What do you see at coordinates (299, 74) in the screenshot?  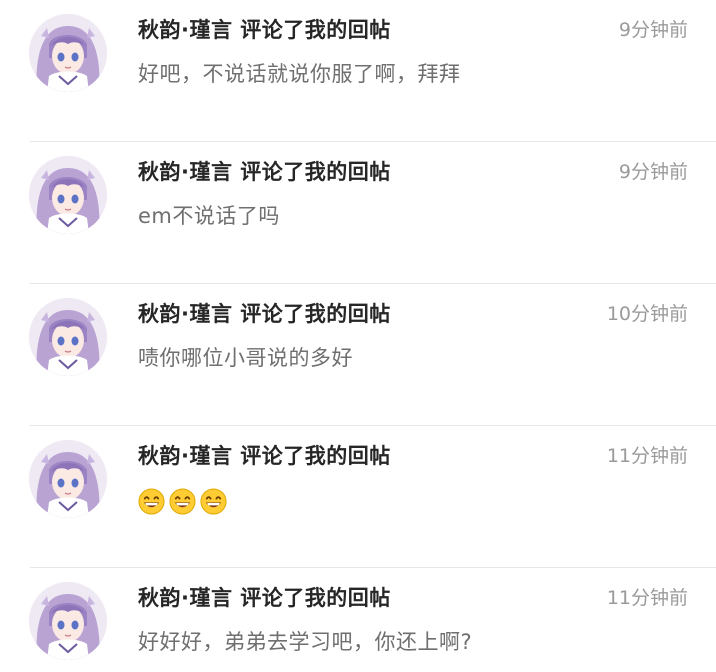 I see `notification-content: 好吧，不说话就说你服了啊，拜拜` at bounding box center [299, 74].